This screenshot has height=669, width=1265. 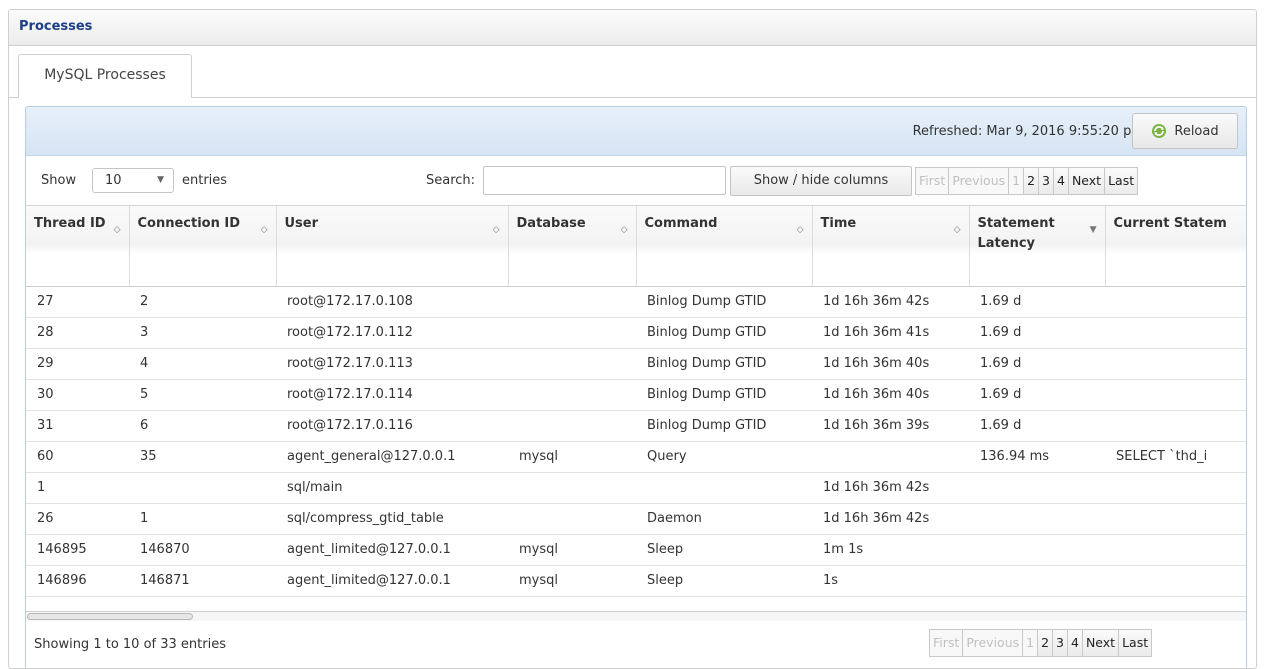 What do you see at coordinates (1159, 131) in the screenshot?
I see `reload-icon` at bounding box center [1159, 131].